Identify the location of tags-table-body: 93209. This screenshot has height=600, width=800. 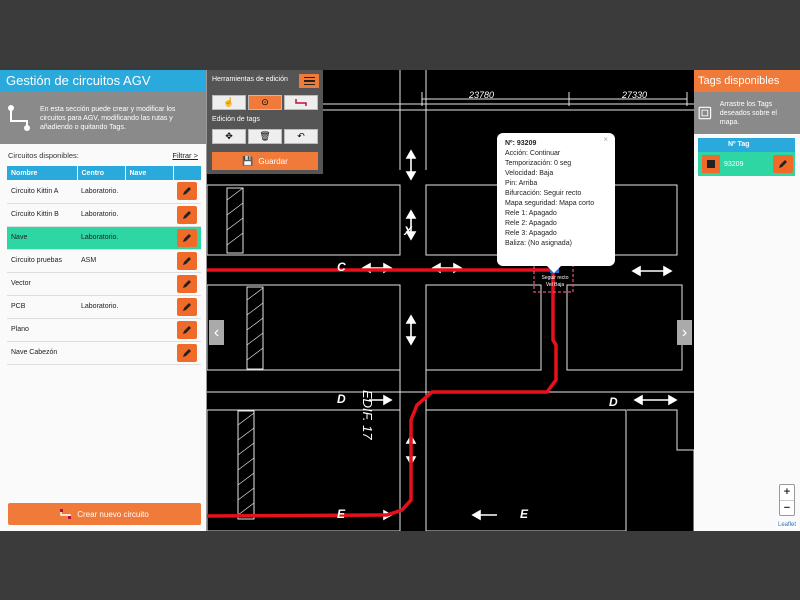
(746, 164).